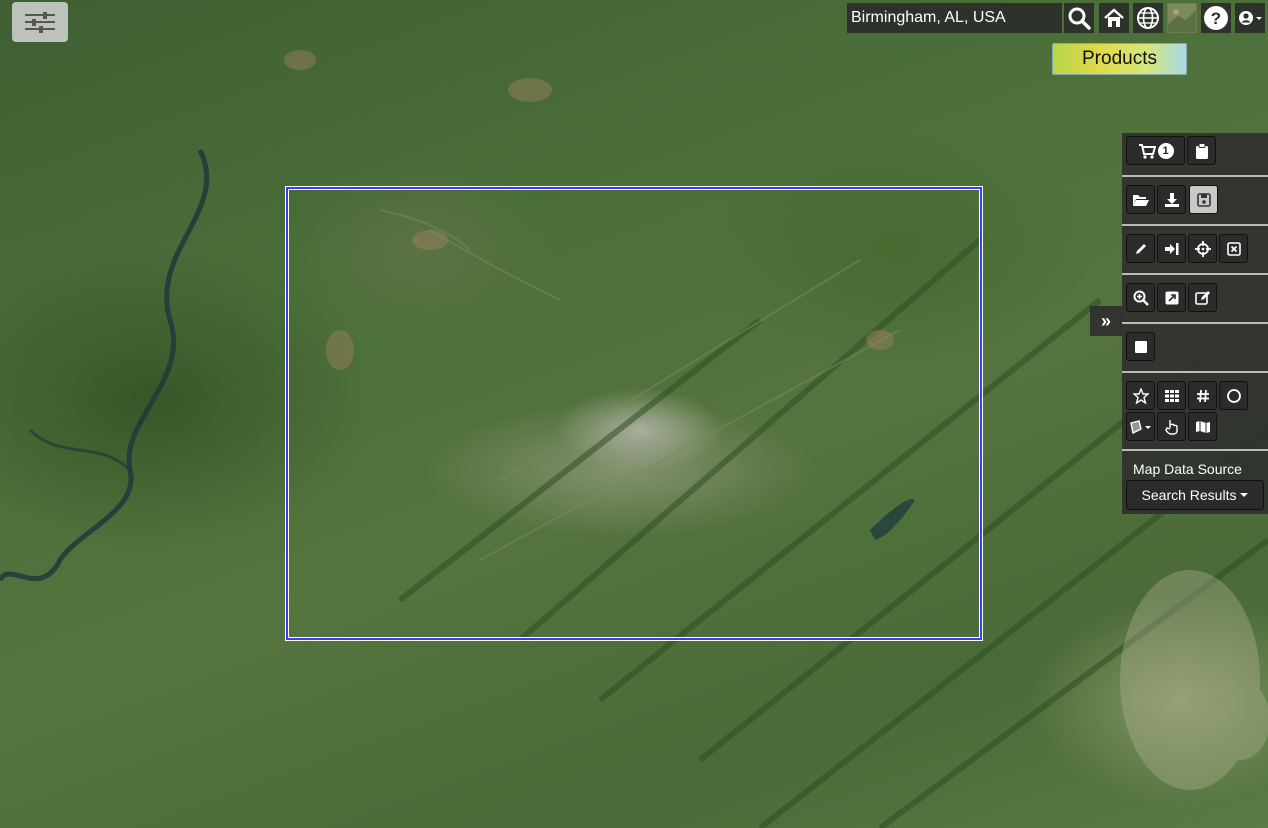 The image size is (1268, 828). I want to click on clipboard-icon, so click(1201, 150).